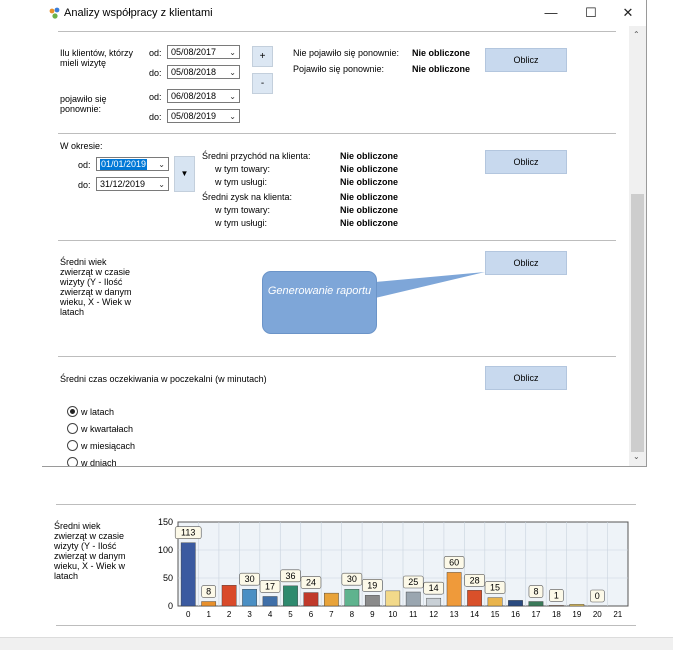 The height and width of the screenshot is (650, 673). What do you see at coordinates (262, 83) in the screenshot?
I see `minus-button: -` at bounding box center [262, 83].